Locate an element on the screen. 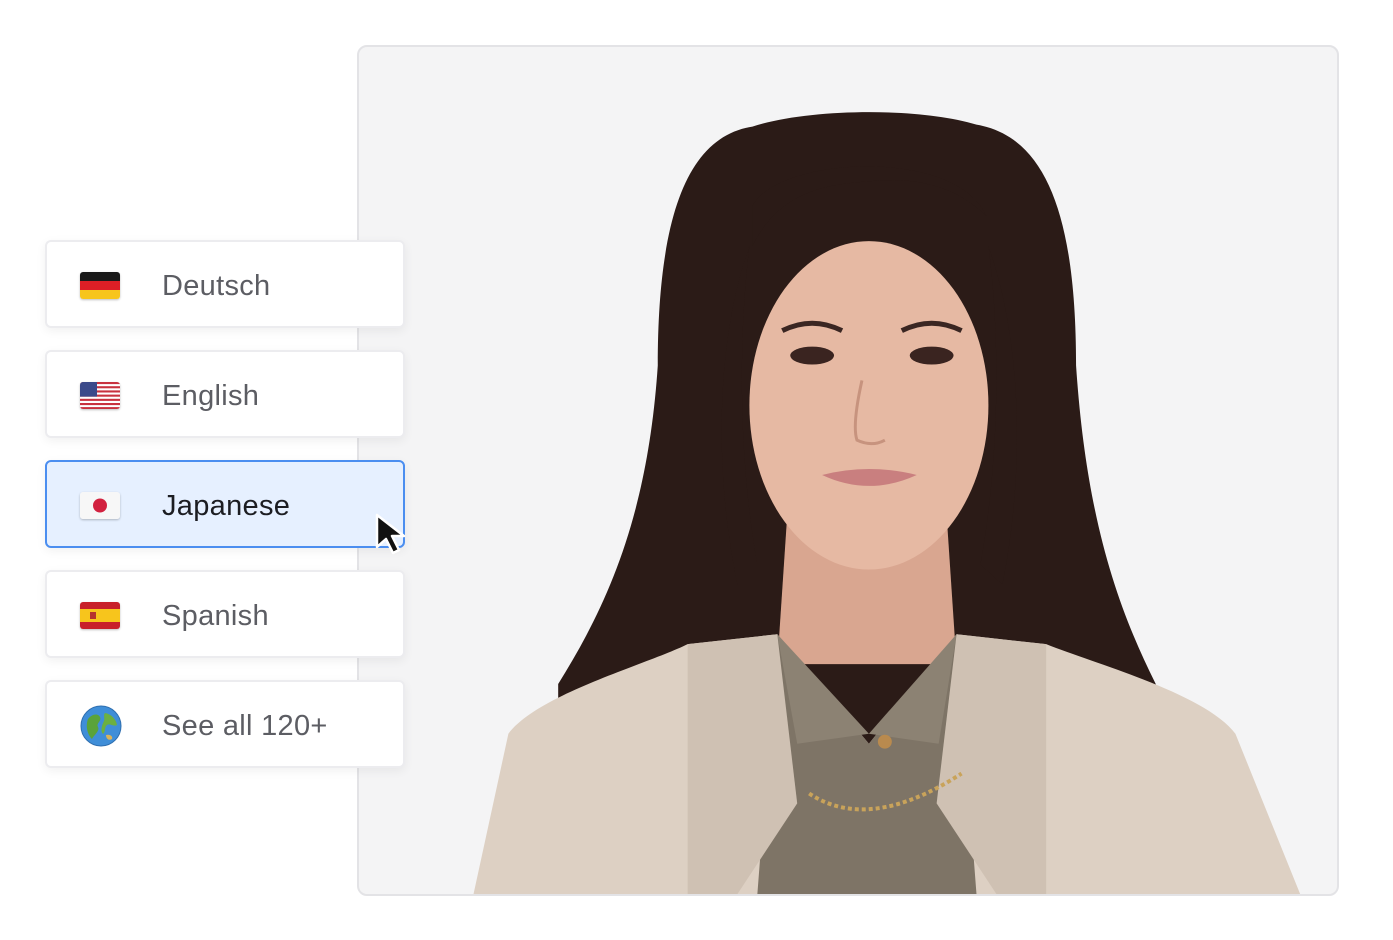 This screenshot has width=1393, height=940. language-option-japanese: Japanese is located at coordinates (225, 504).